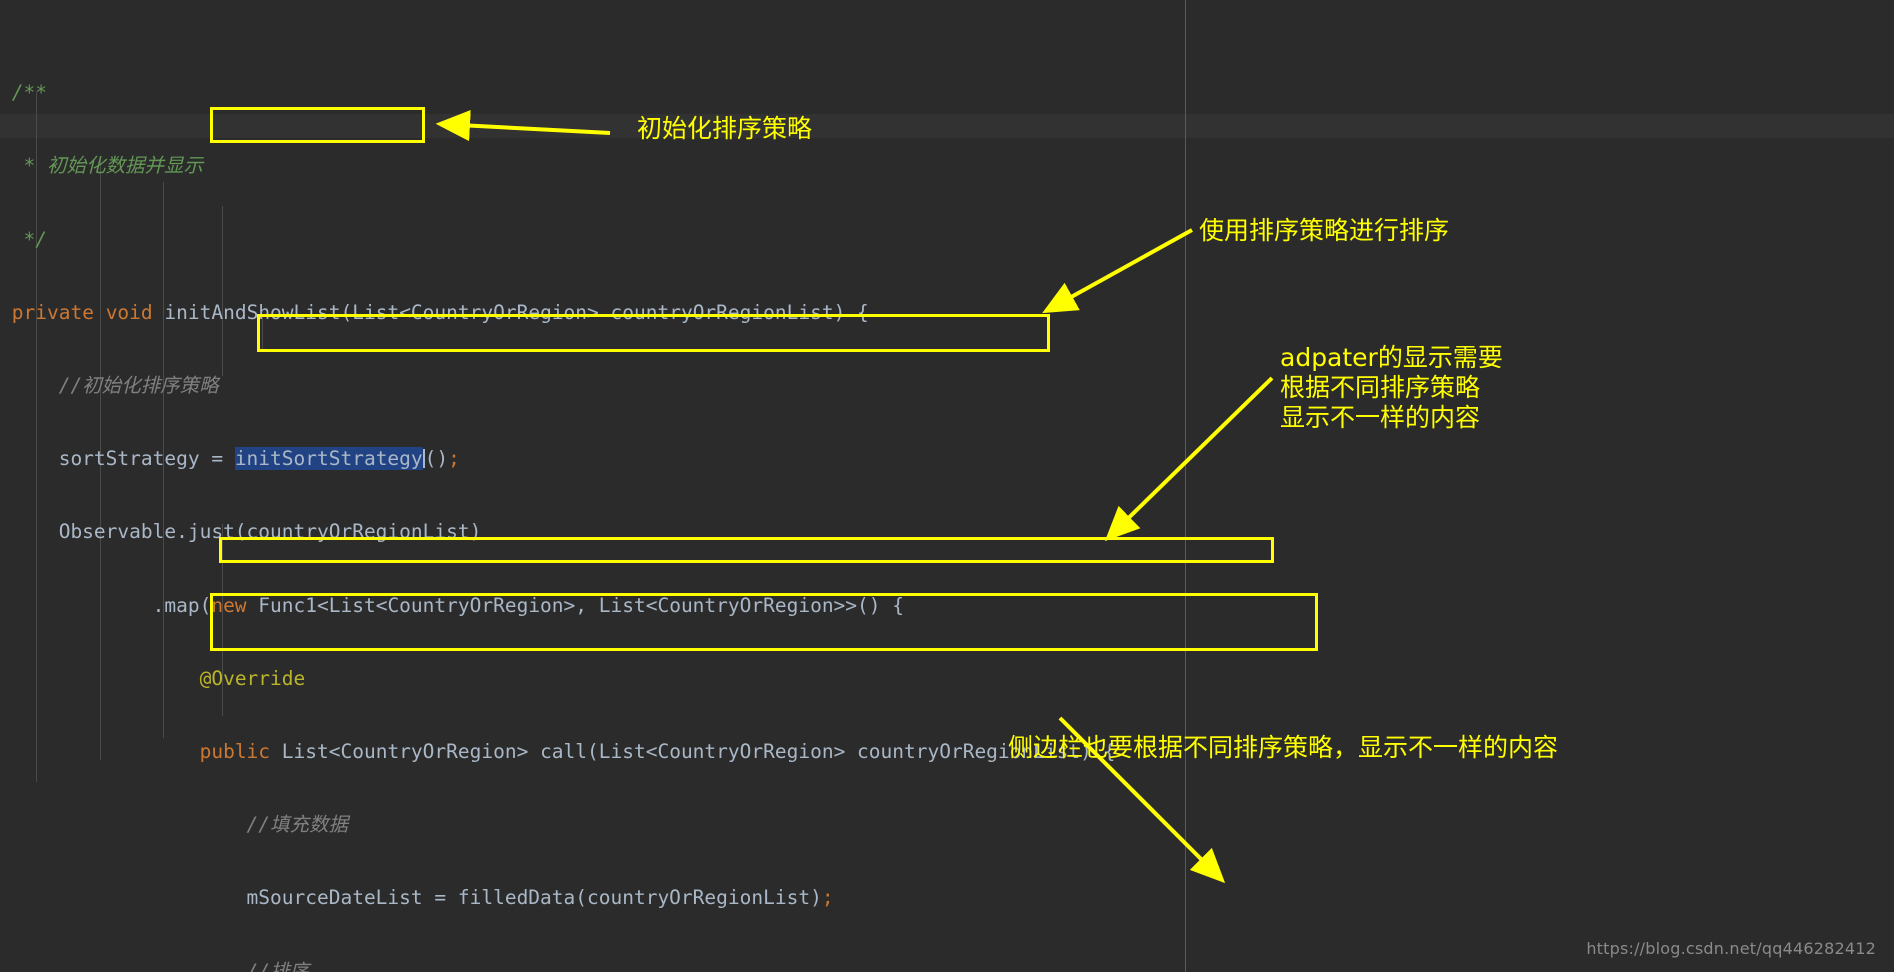  I want to click on code-line: //填充数据, so click(297, 825).